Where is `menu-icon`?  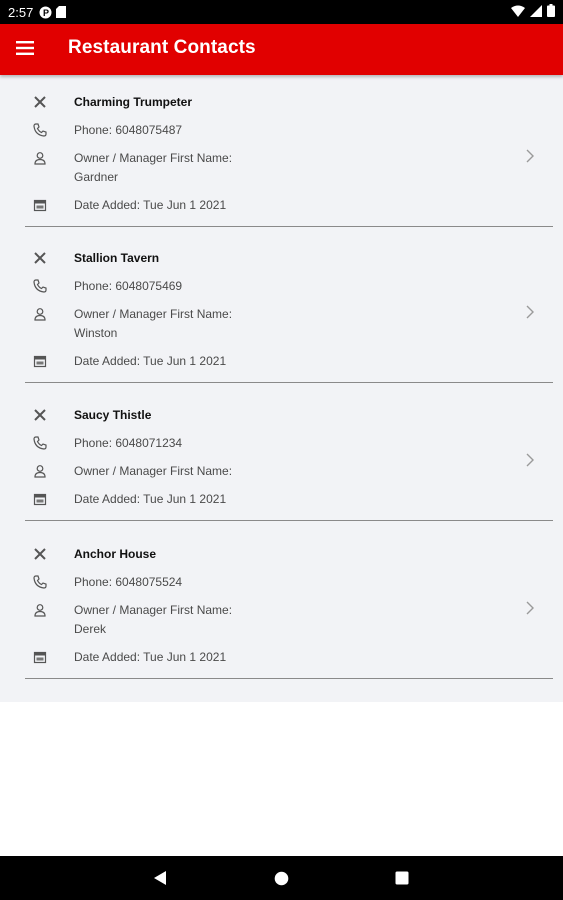
menu-icon is located at coordinates (27, 50).